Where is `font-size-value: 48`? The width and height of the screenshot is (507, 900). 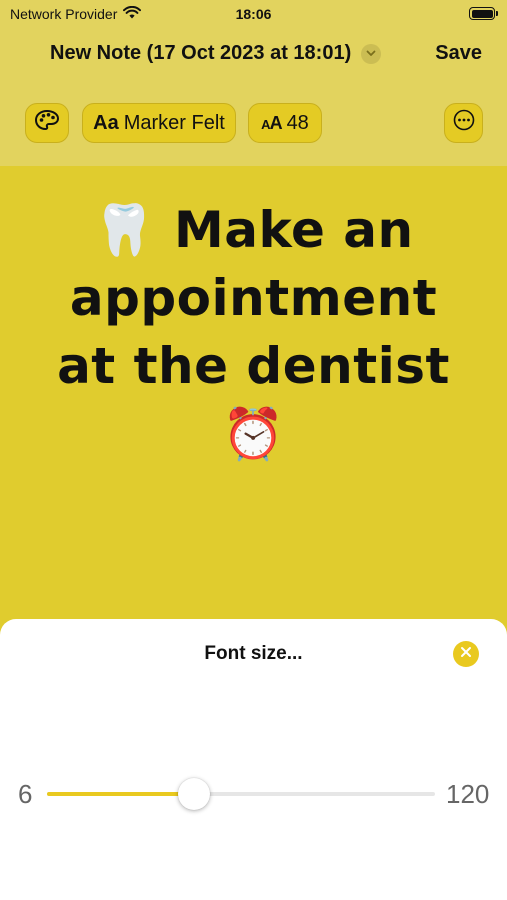
font-size-value: 48 is located at coordinates (297, 122).